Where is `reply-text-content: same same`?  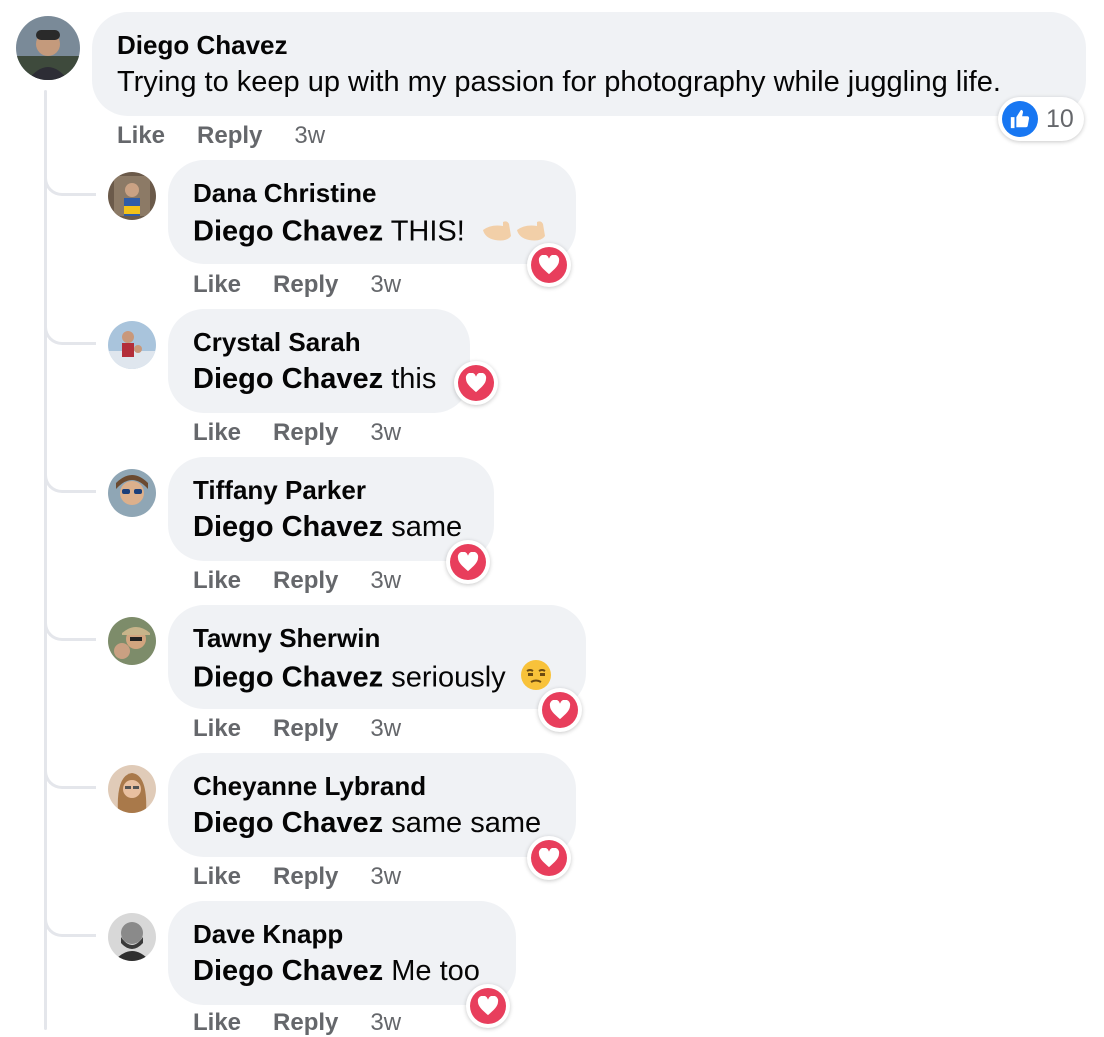
reply-text-content: same same is located at coordinates (462, 823).